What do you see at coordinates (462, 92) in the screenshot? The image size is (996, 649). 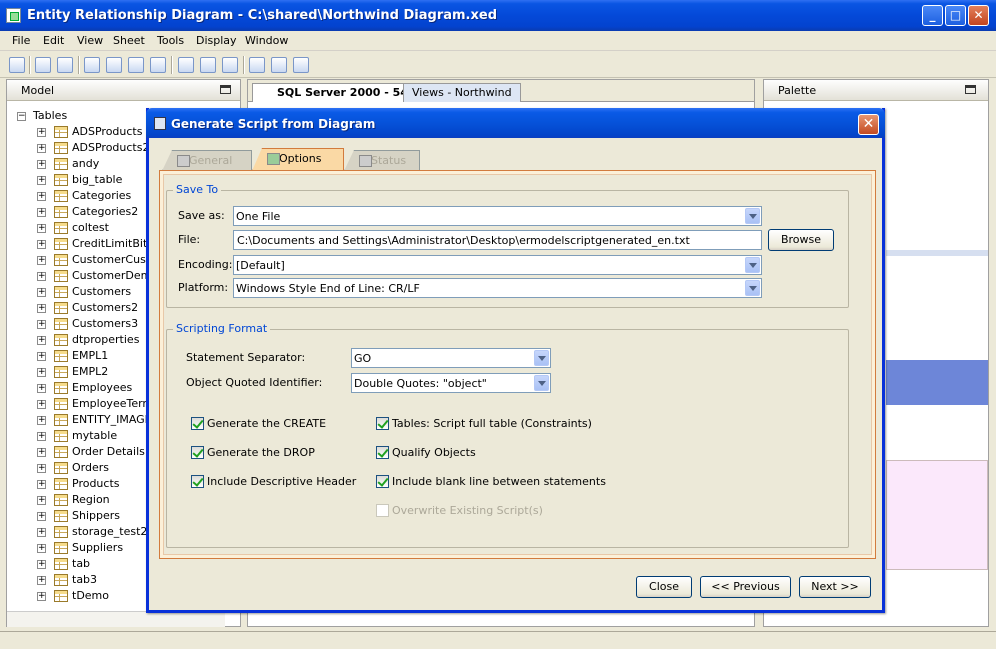 I see `tab-views-northwind: Views - Northwind` at bounding box center [462, 92].